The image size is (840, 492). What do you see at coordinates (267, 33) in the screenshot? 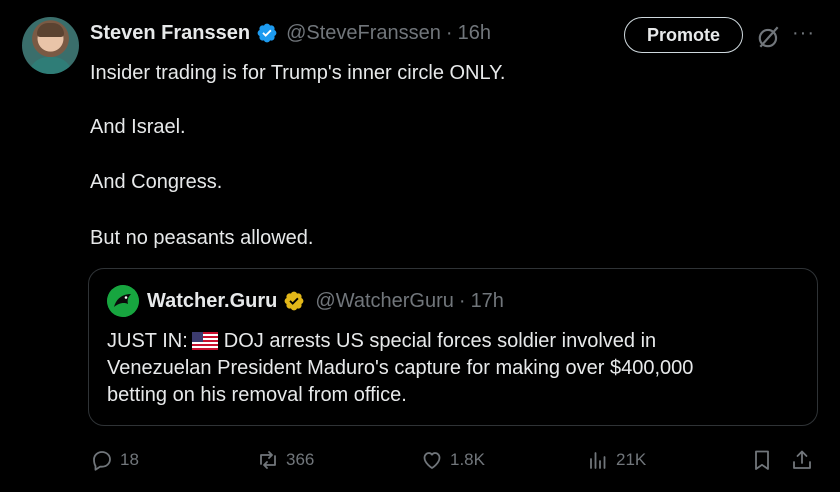
I see `verified-badge-icon` at bounding box center [267, 33].